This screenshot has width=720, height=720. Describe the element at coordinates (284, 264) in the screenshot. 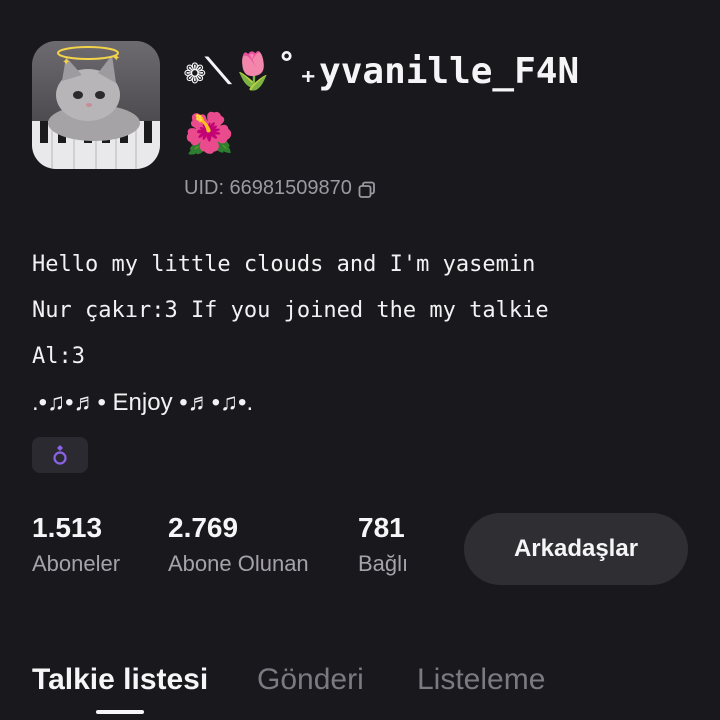

I see `bio-line: Hello my little clouds and I'm yasemin` at that location.